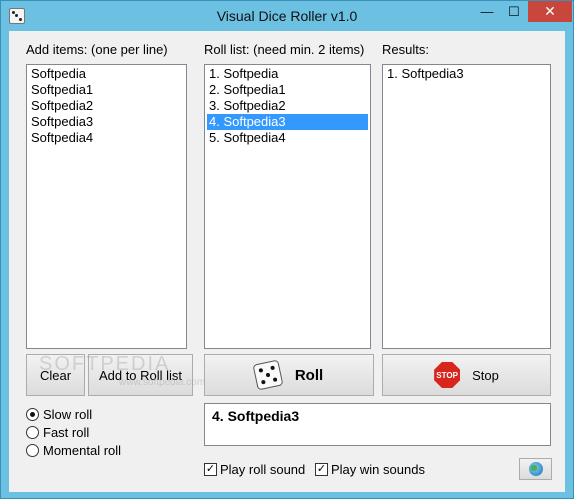 This screenshot has height=499, width=574. Describe the element at coordinates (550, 11) in the screenshot. I see `close-button: ✕` at that location.